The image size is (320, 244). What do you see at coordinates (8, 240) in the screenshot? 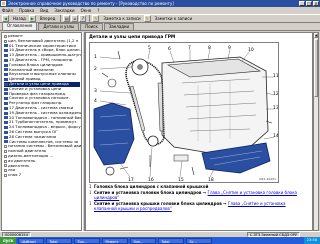
I see `start-button: пуск` at bounding box center [8, 240].